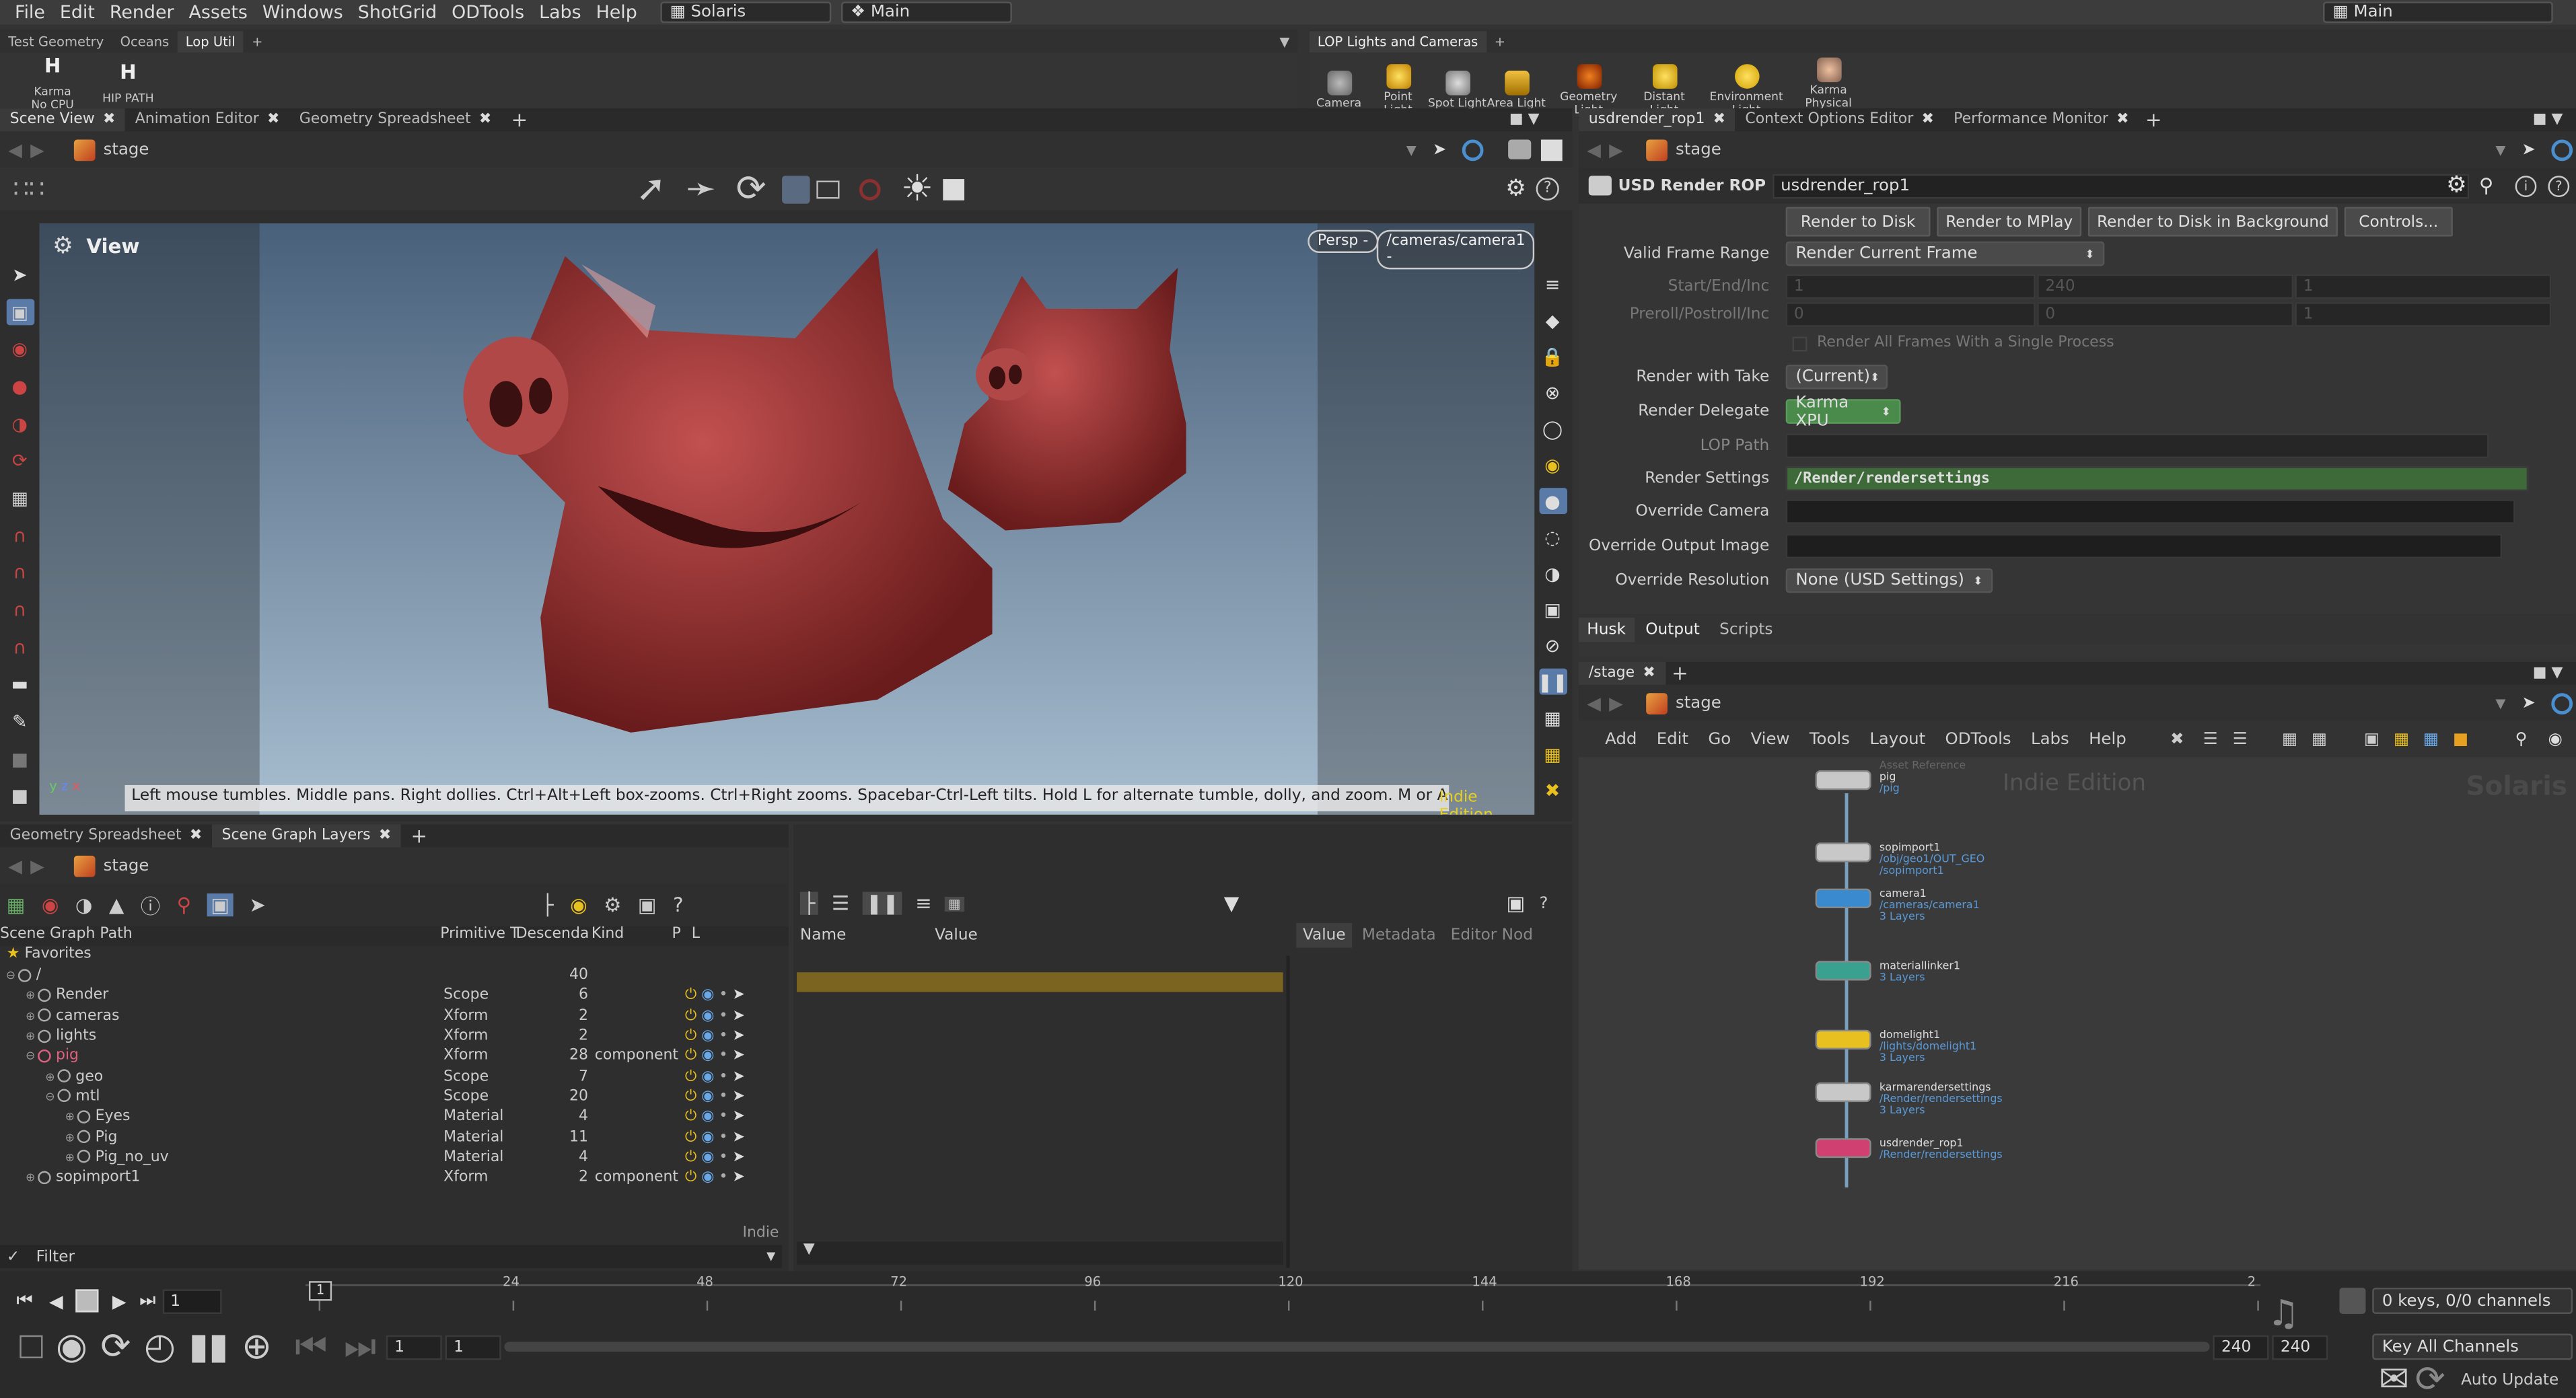 Image resolution: width=2576 pixels, height=1398 pixels. What do you see at coordinates (2120, 185) in the screenshot?
I see `node-name-field: usdrender_rop1` at bounding box center [2120, 185].